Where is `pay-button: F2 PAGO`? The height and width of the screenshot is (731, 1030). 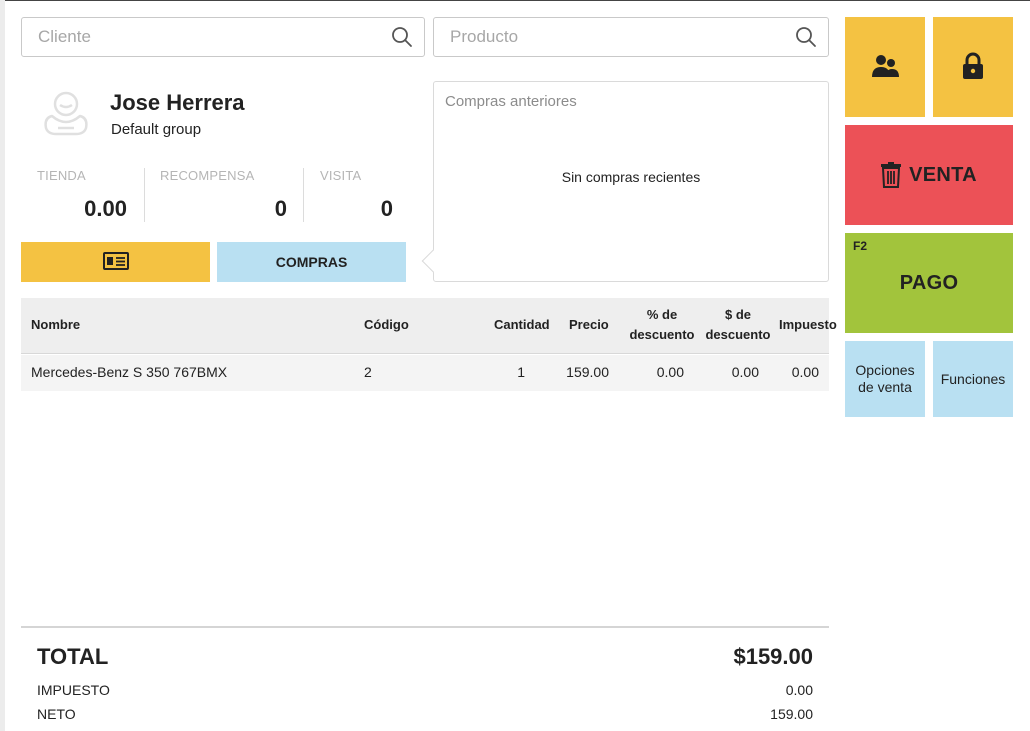
pay-button: F2 PAGO is located at coordinates (929, 283).